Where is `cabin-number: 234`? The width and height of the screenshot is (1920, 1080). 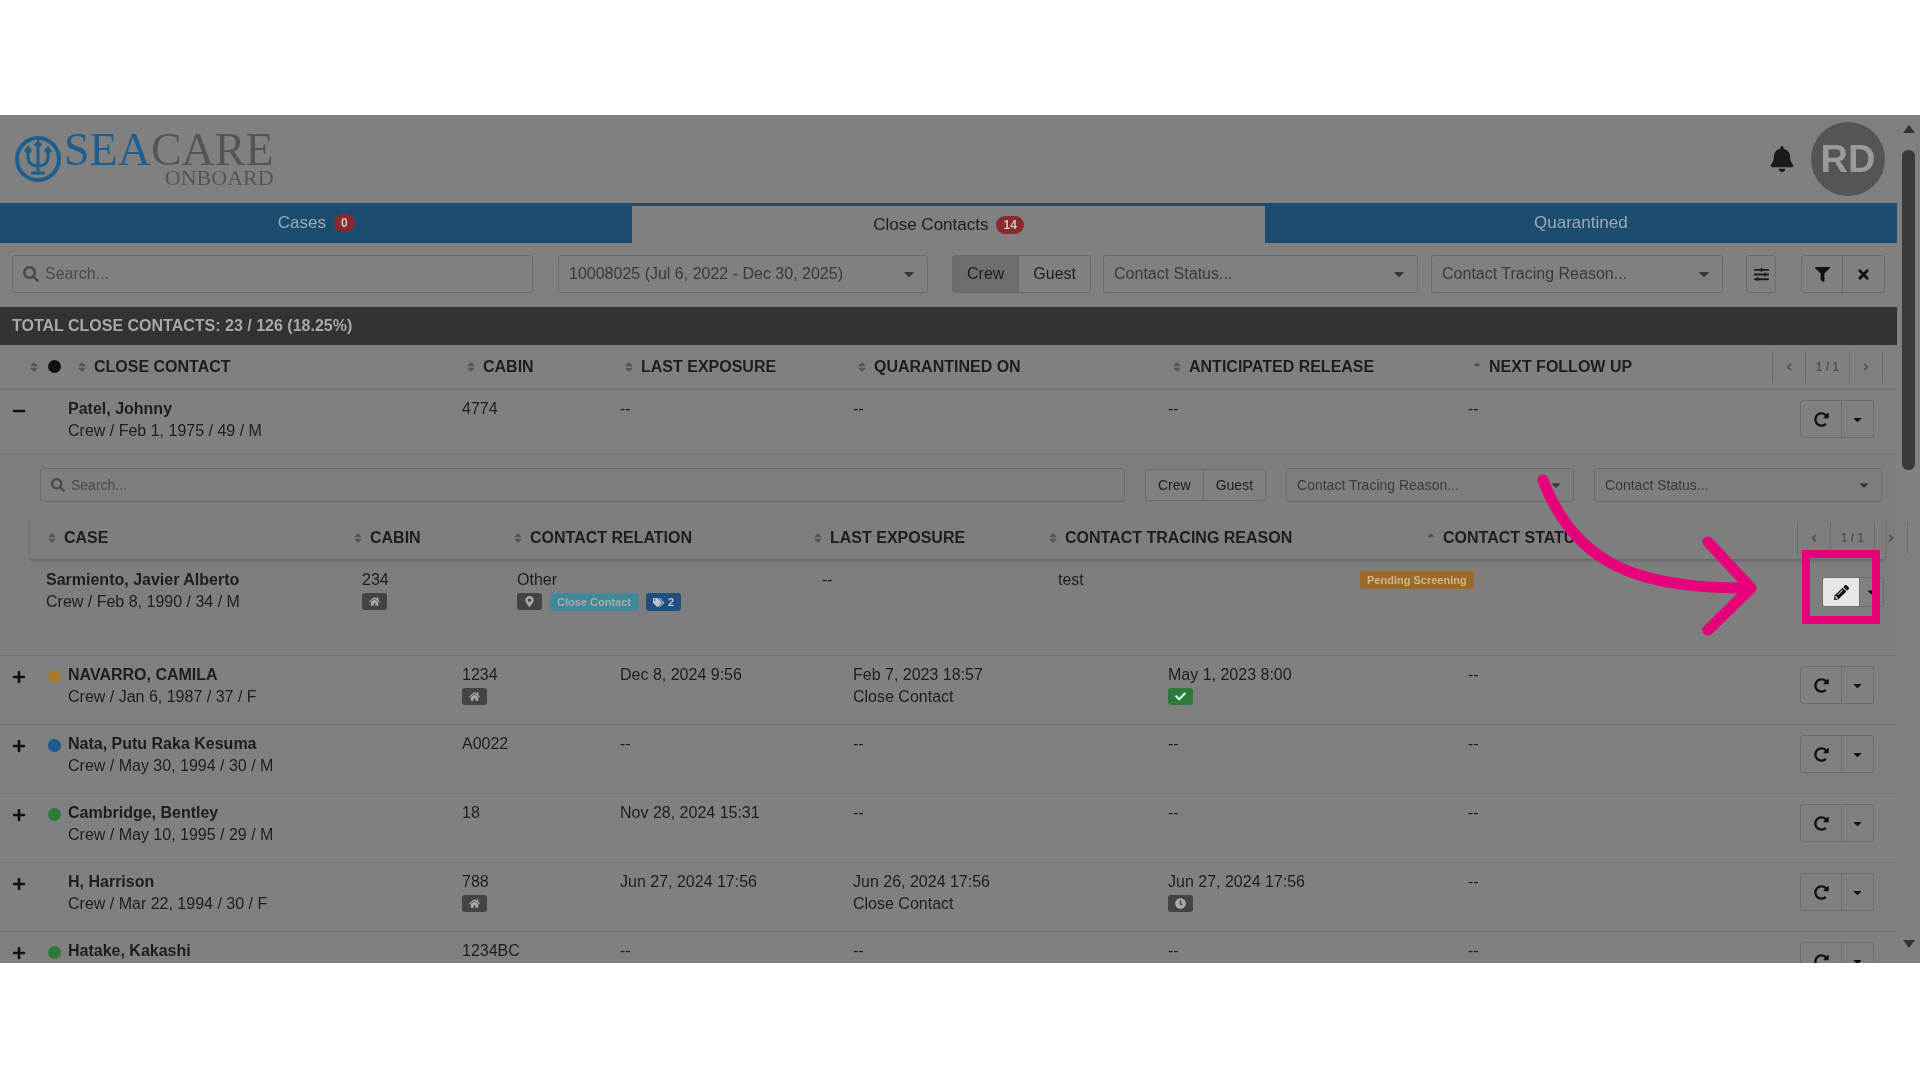
cabin-number: 234 is located at coordinates (376, 580).